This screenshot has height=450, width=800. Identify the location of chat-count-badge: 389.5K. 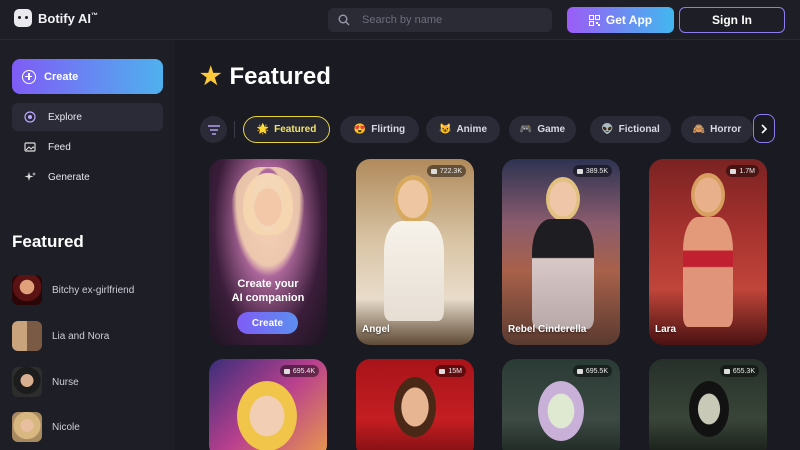
(592, 171).